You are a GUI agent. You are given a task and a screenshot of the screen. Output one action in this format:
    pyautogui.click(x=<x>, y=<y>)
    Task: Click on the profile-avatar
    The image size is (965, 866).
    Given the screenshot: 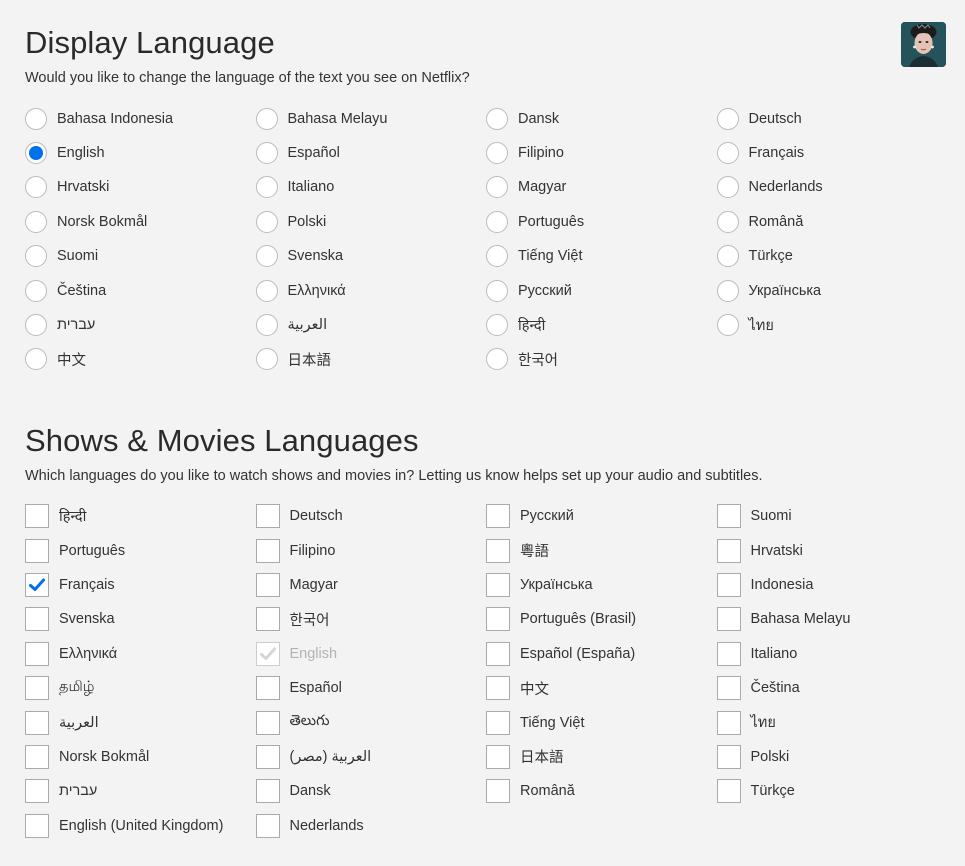 What is the action you would take?
    pyautogui.click(x=923, y=44)
    